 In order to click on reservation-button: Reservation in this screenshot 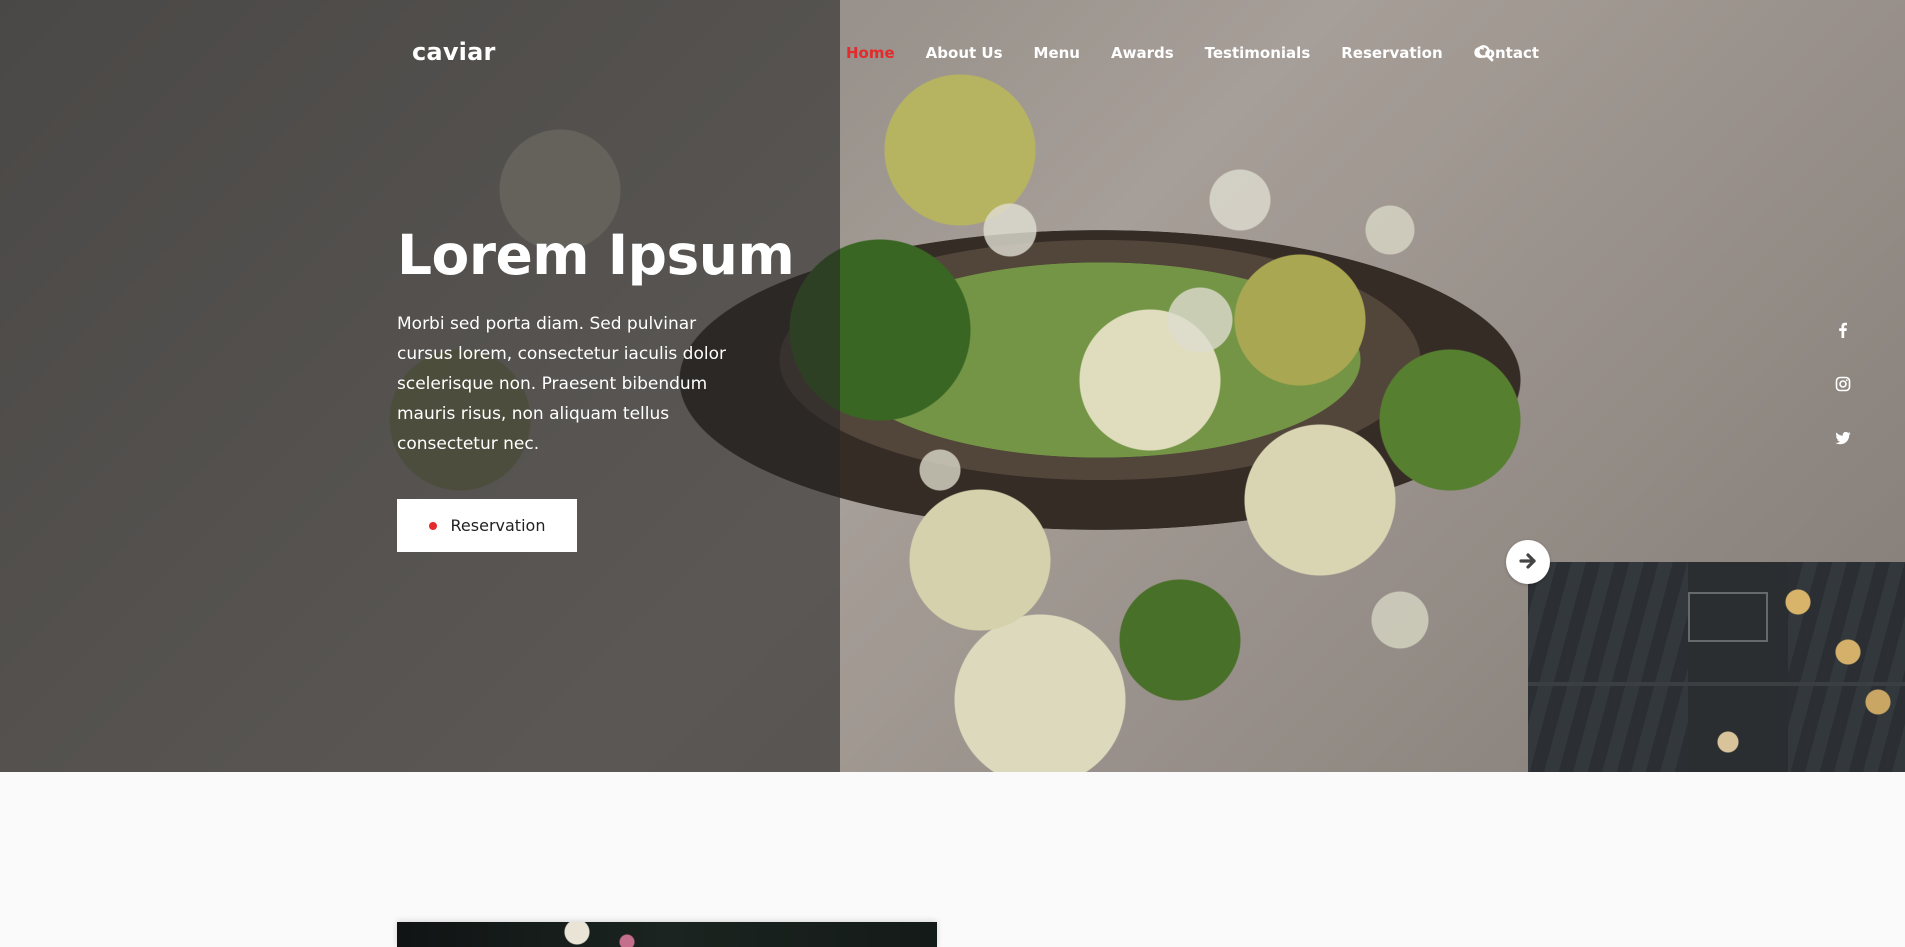, I will do `click(487, 525)`.